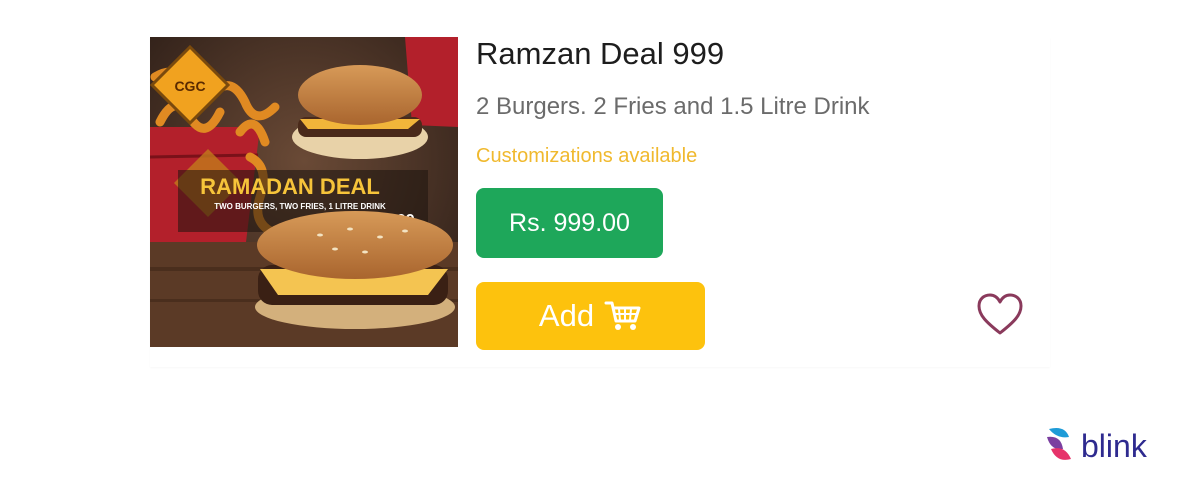 The image size is (1200, 489). I want to click on favorite-heart-icon, so click(1000, 315).